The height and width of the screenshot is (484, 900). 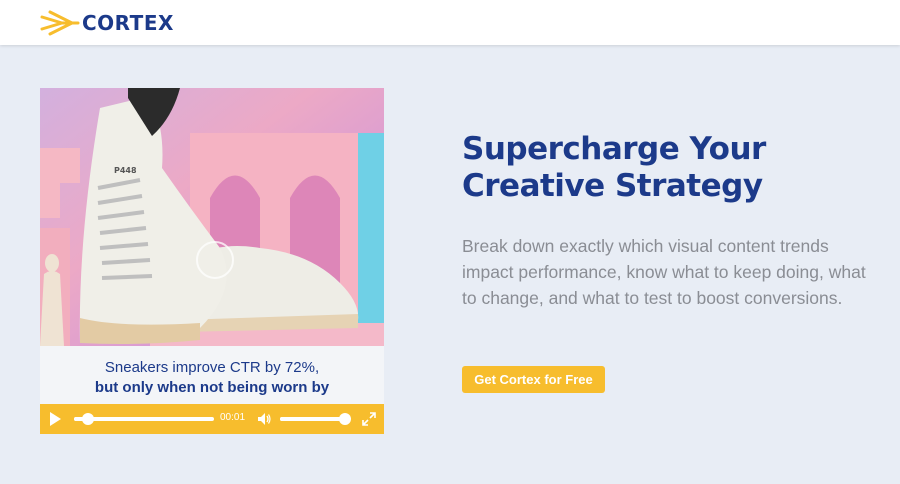 I want to click on volume-slider, so click(x=315, y=419).